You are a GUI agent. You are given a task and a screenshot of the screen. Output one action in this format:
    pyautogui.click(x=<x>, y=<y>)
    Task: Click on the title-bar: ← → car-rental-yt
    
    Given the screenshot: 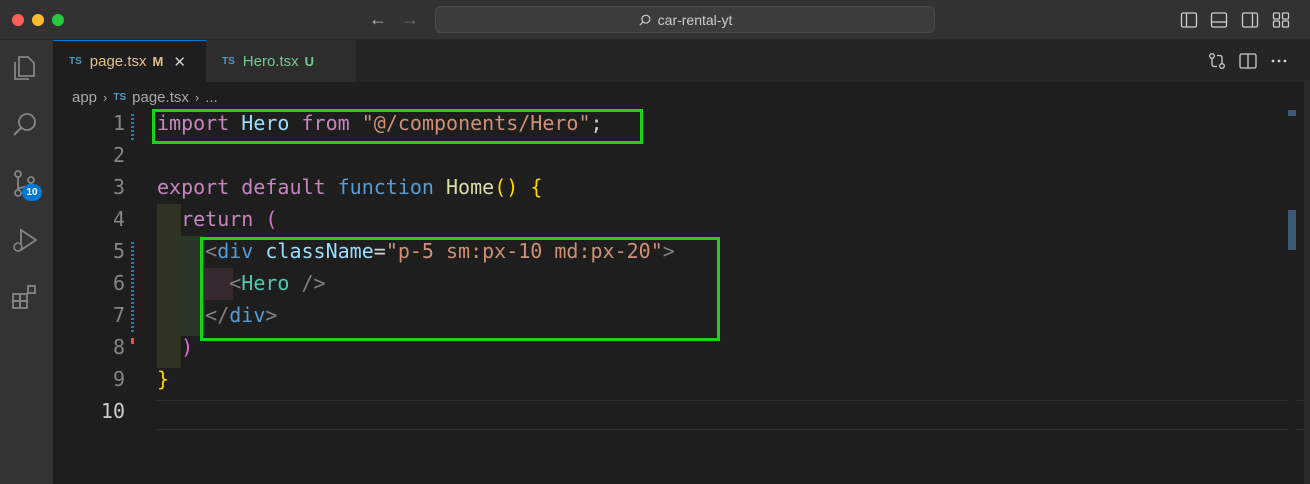 What is the action you would take?
    pyautogui.click(x=655, y=20)
    